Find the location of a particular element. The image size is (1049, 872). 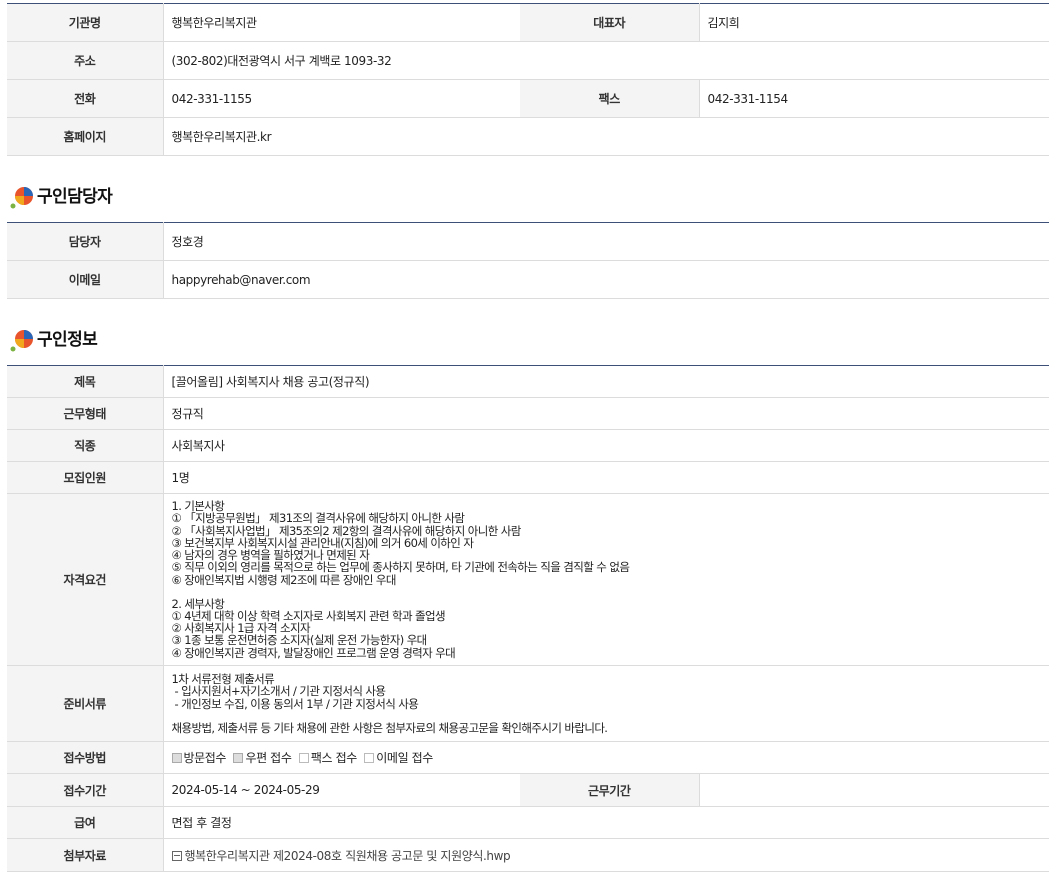

docs-line: - 입사지원서+자기소개서 / 기관 지정서식 사용 is located at coordinates (278, 691).